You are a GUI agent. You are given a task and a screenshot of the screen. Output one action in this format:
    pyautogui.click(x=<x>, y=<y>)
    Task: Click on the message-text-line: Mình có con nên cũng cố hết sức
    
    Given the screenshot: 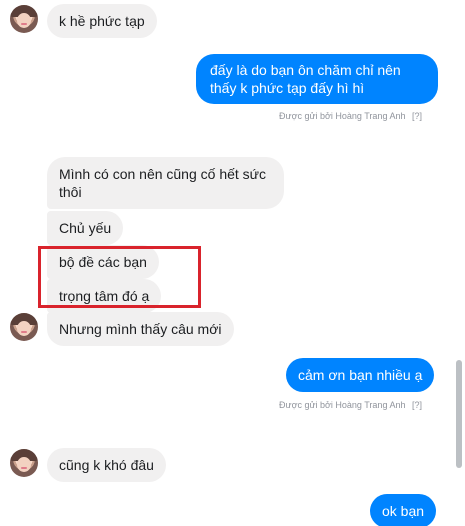 What is the action you would take?
    pyautogui.click(x=163, y=174)
    